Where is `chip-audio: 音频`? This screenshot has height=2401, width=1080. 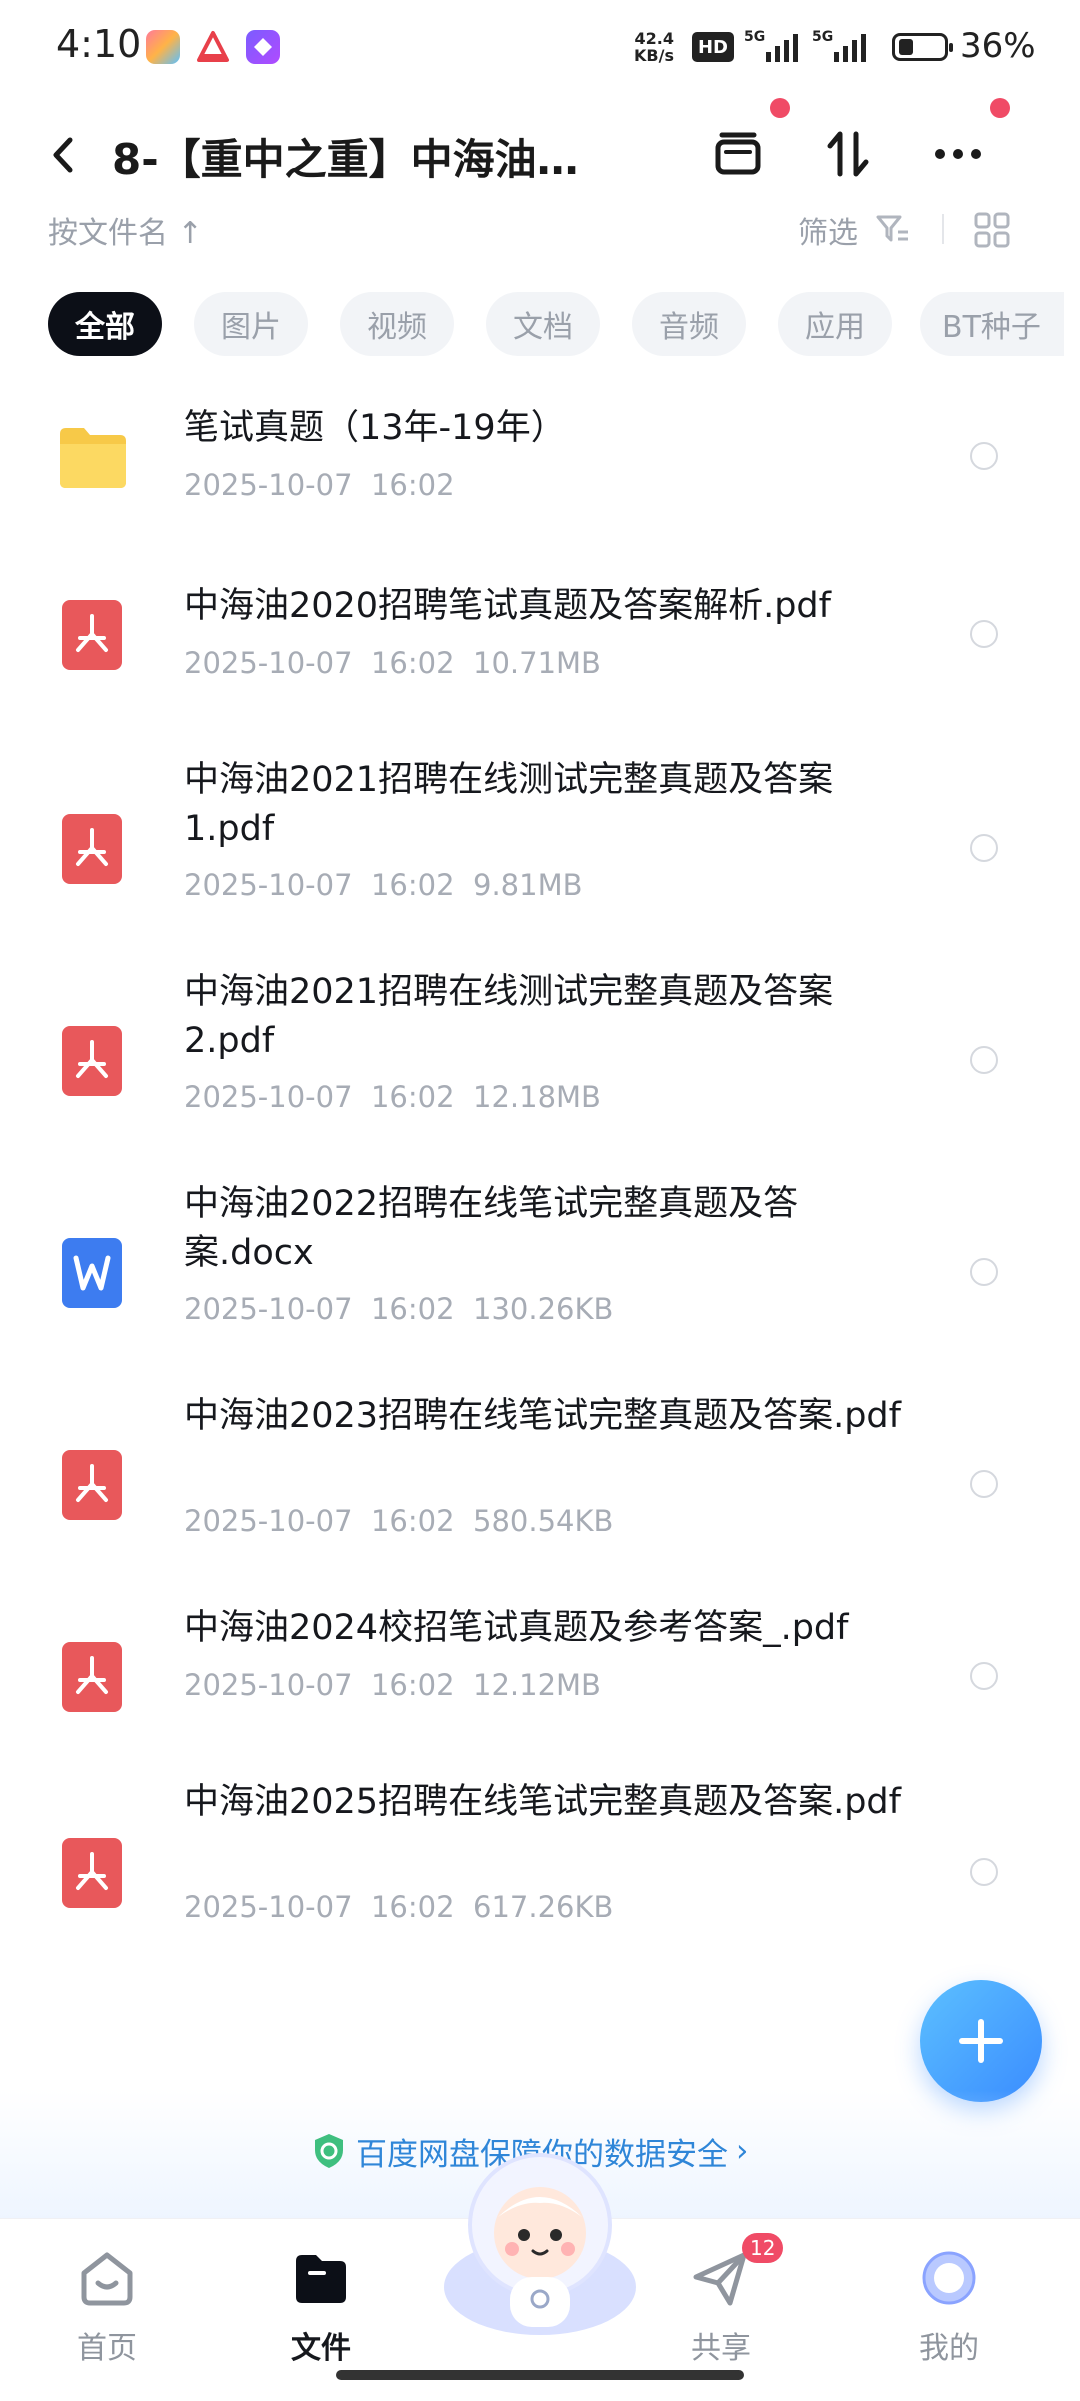
chip-audio: 音频 is located at coordinates (689, 324).